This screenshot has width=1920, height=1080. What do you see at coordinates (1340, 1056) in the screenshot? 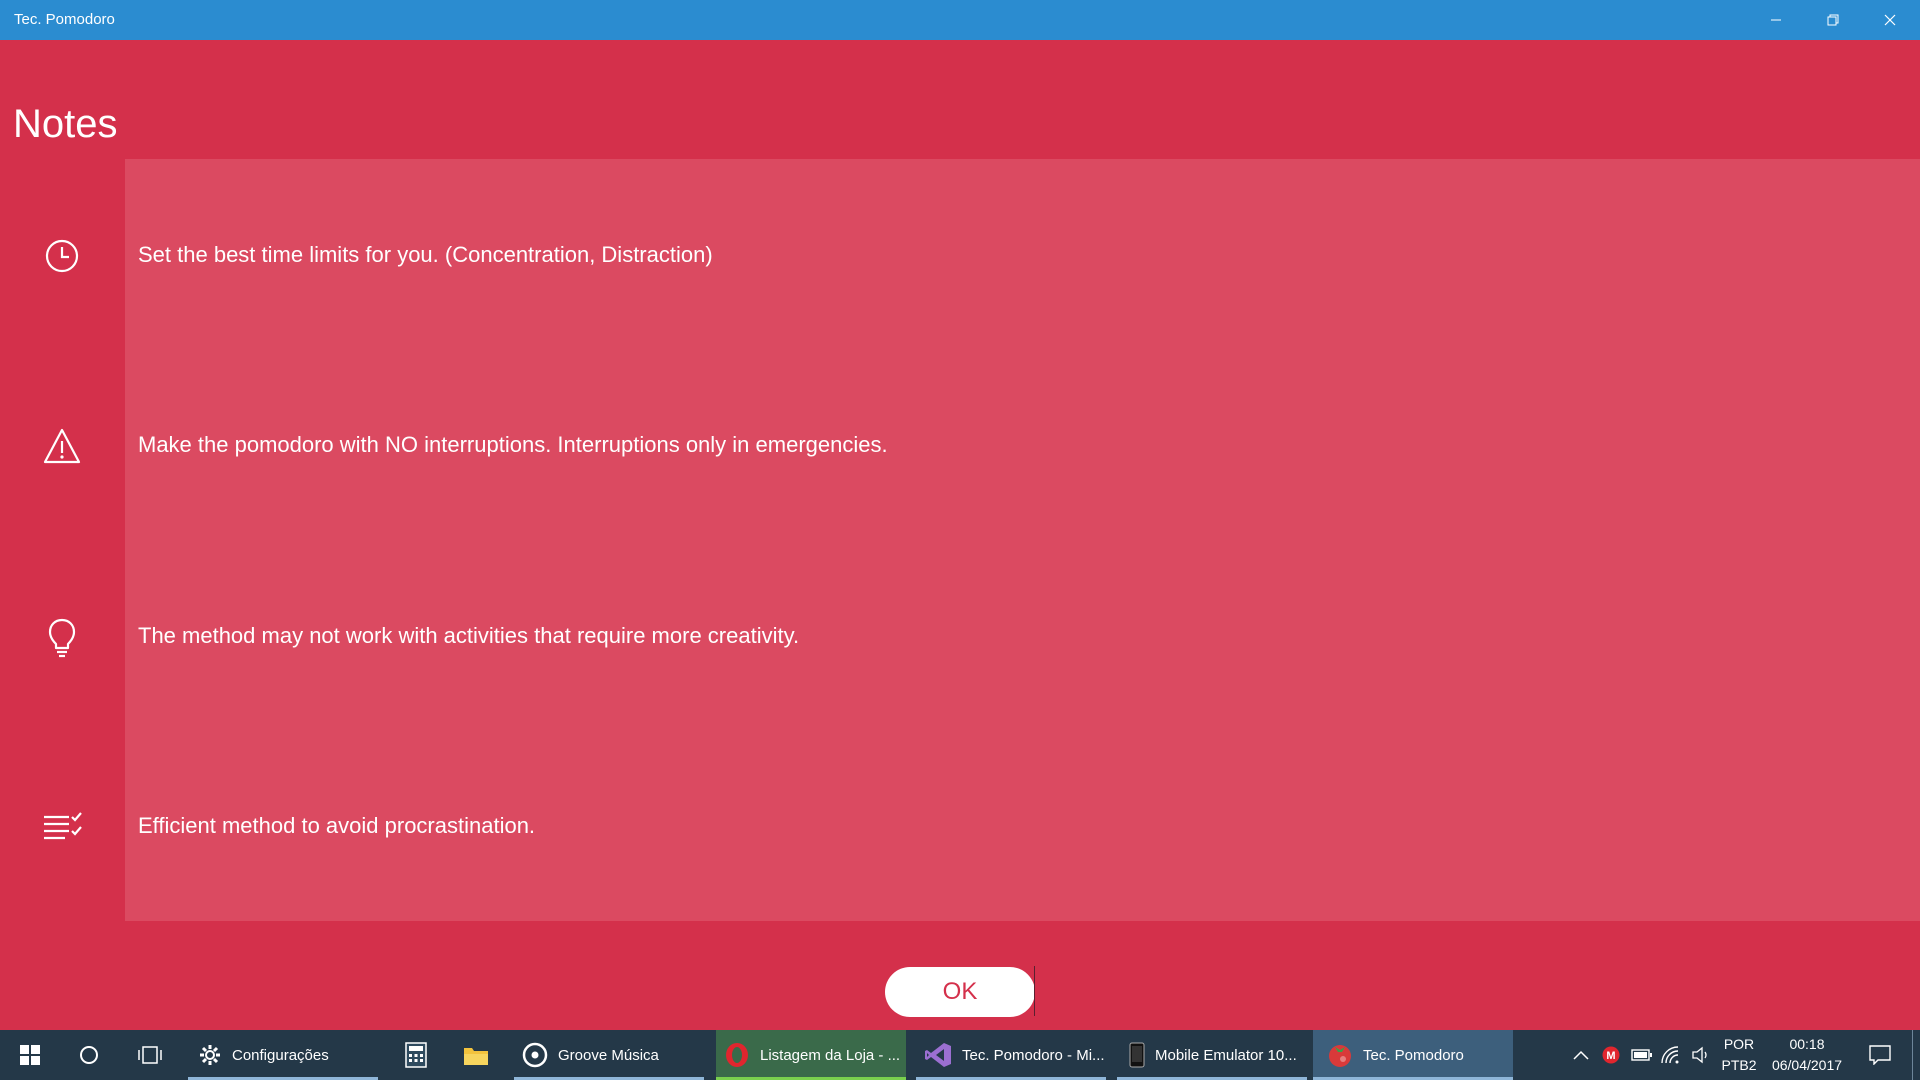
I see `tomato-icon` at bounding box center [1340, 1056].